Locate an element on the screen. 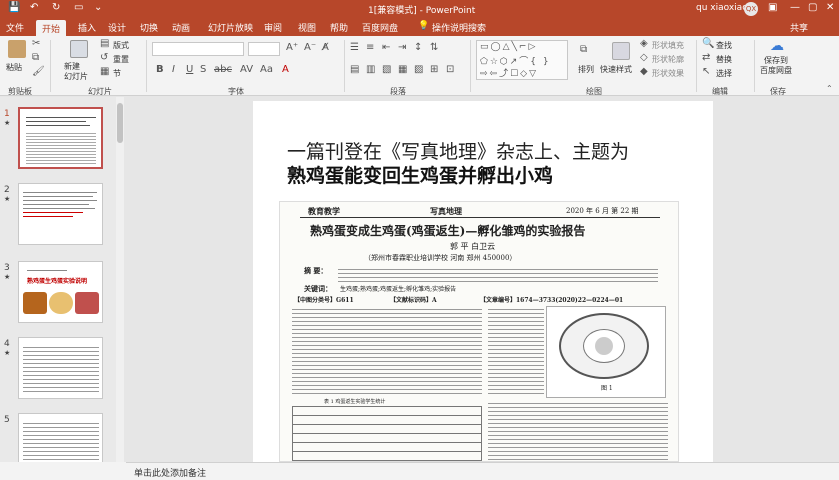 Image resolution: width=839 pixels, height=480 pixels. format-painter-icon: 🖌 is located at coordinates (38, 71).